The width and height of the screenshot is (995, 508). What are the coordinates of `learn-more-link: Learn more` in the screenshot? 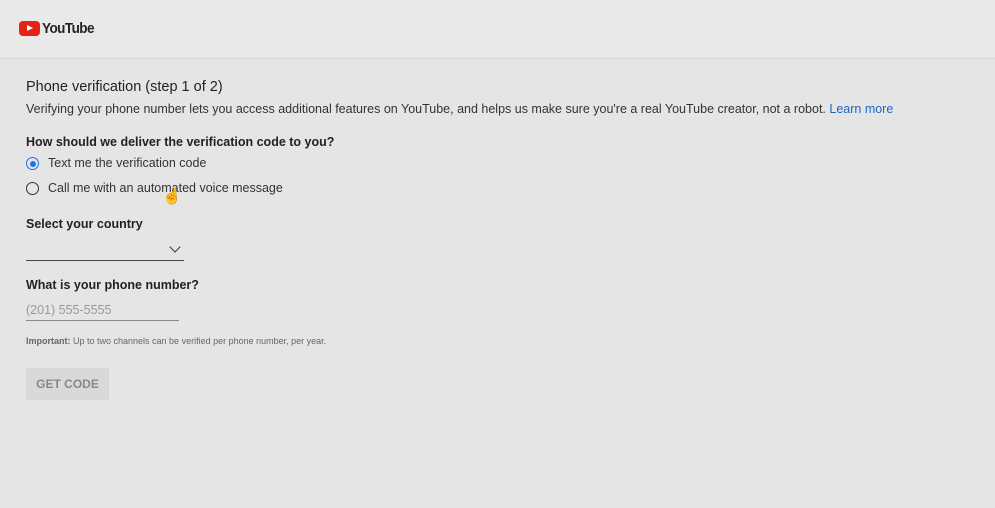 It's located at (861, 109).